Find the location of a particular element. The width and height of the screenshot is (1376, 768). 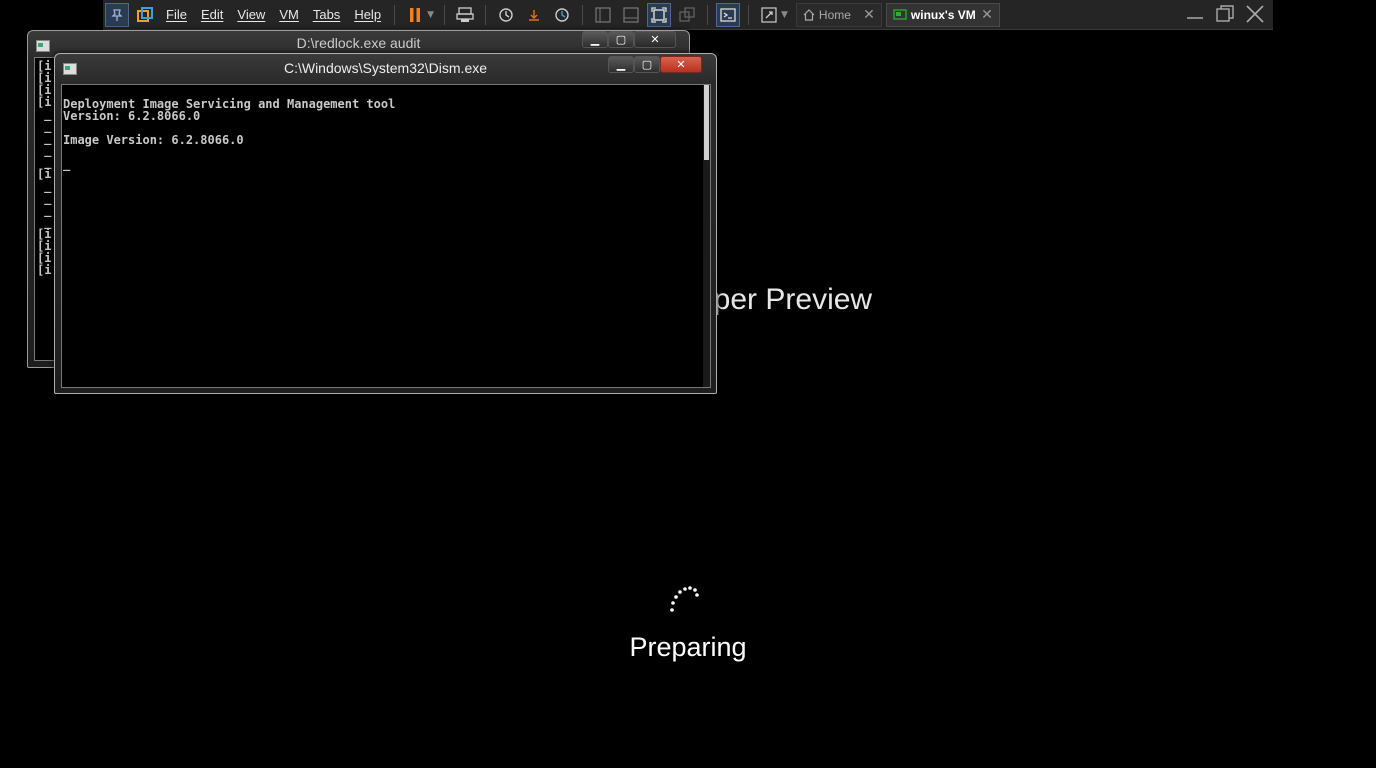

dism-close-button: ✕ is located at coordinates (681, 64).